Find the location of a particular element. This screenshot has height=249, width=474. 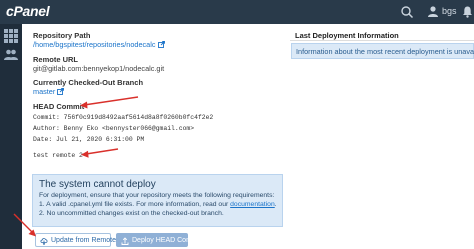

documentation-link: documentation is located at coordinates (252, 204).